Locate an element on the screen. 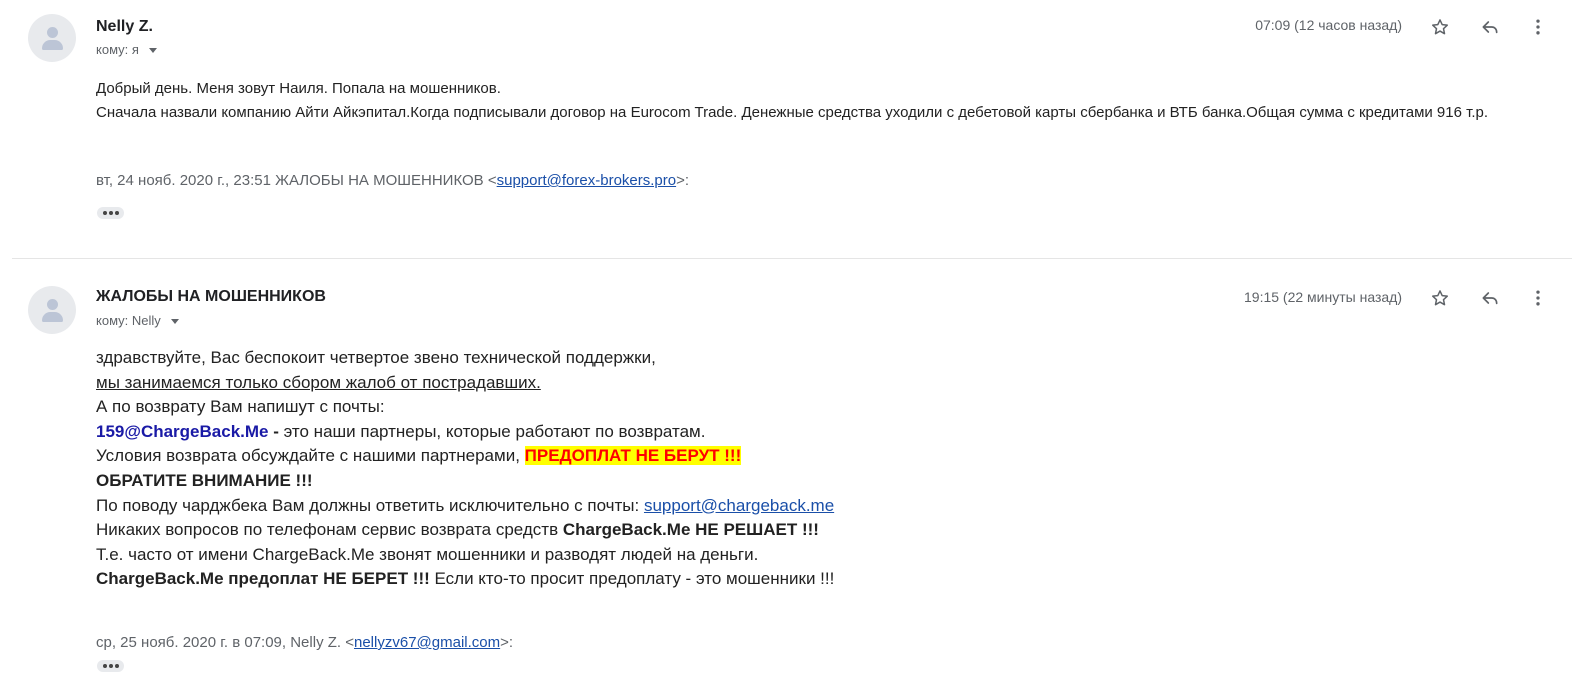 The height and width of the screenshot is (693, 1584). partner-email-text: 159@ChargeBack.Me is located at coordinates (182, 431).